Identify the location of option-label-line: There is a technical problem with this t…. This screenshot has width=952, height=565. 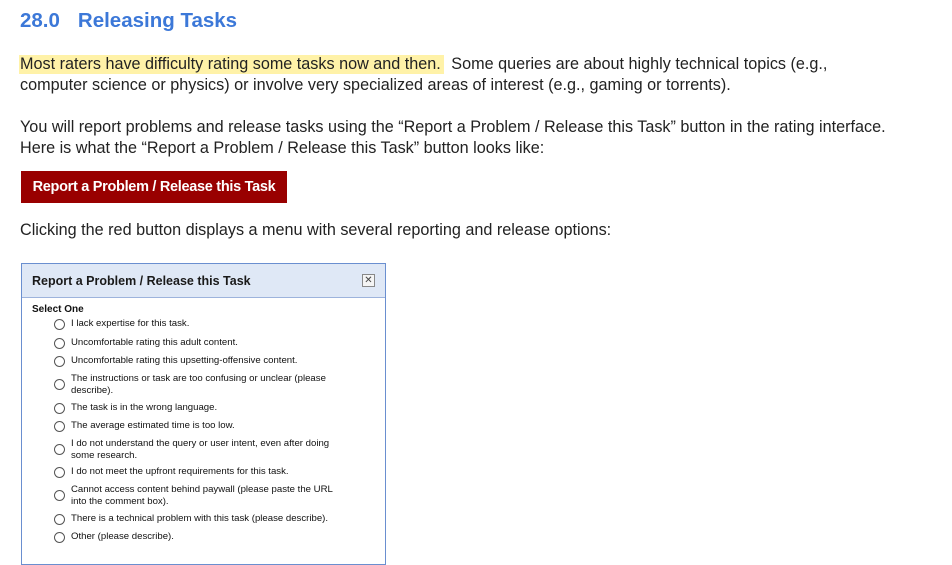
(200, 518).